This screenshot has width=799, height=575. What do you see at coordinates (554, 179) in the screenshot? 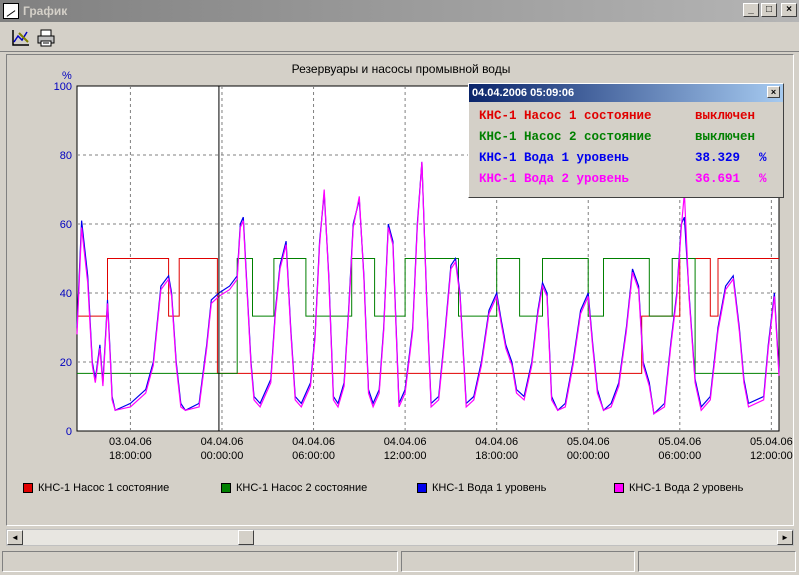
I see `popup-row-label: КНС-1 Вода 2 уровень` at bounding box center [554, 179].